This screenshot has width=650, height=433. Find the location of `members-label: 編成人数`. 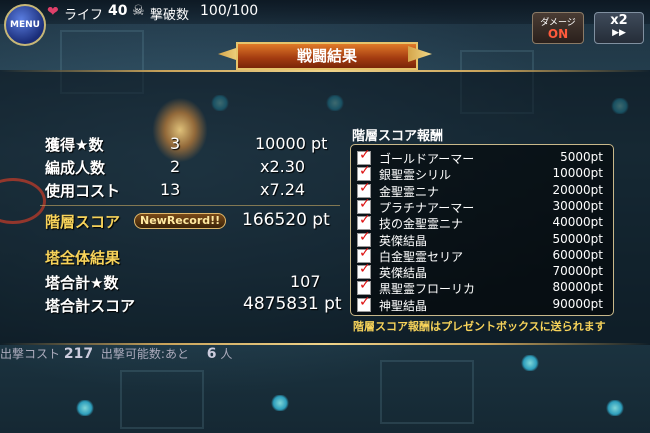

members-label: 編成人数 is located at coordinates (75, 168).